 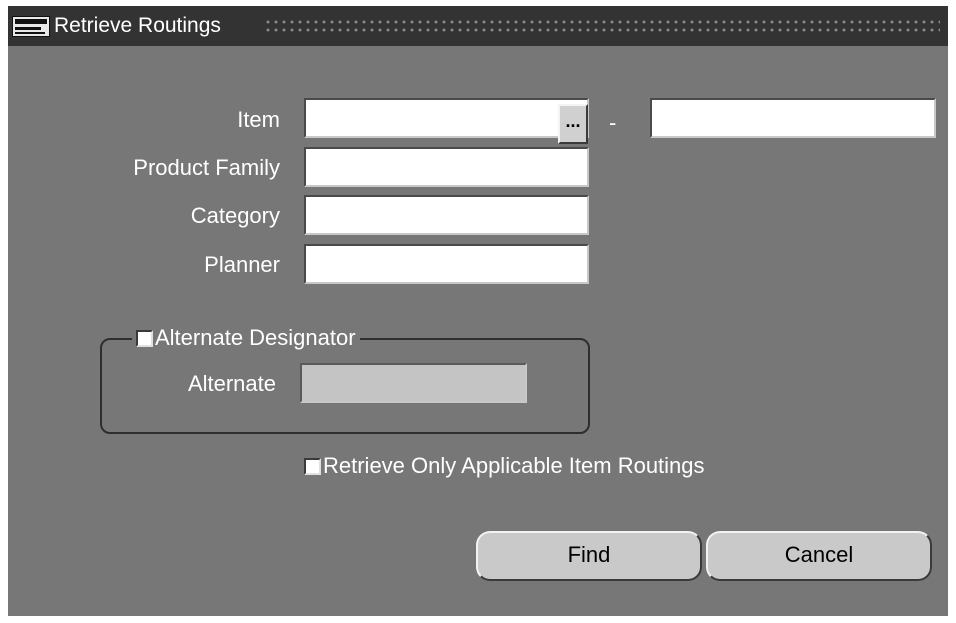 I want to click on planner-label: Planner, so click(x=242, y=264).